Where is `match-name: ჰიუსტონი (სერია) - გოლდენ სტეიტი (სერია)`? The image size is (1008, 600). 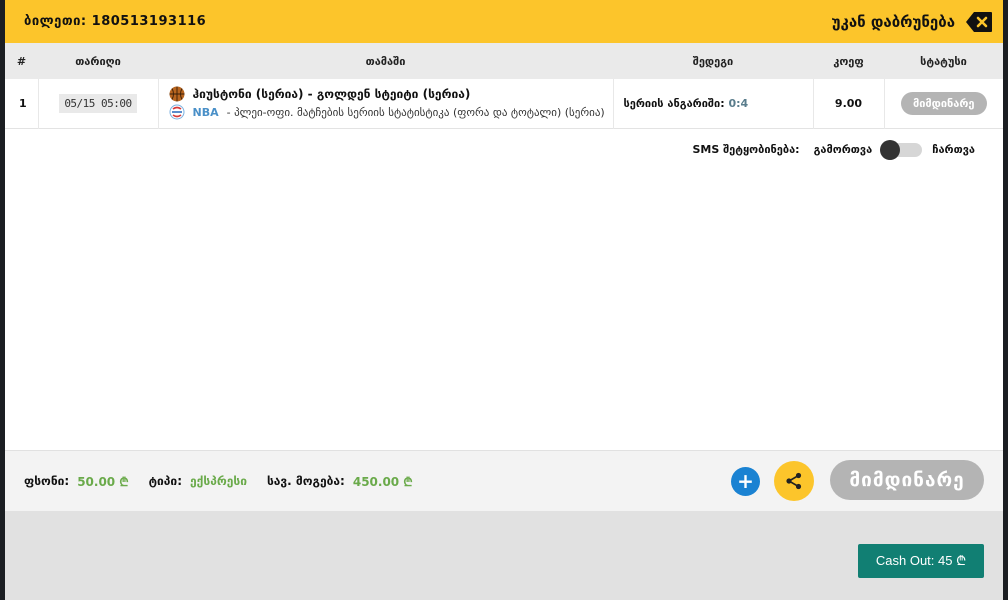 match-name: ჰიუსტონი (სერია) - გოლდენ სტეიტი (სერია) is located at coordinates (332, 94).